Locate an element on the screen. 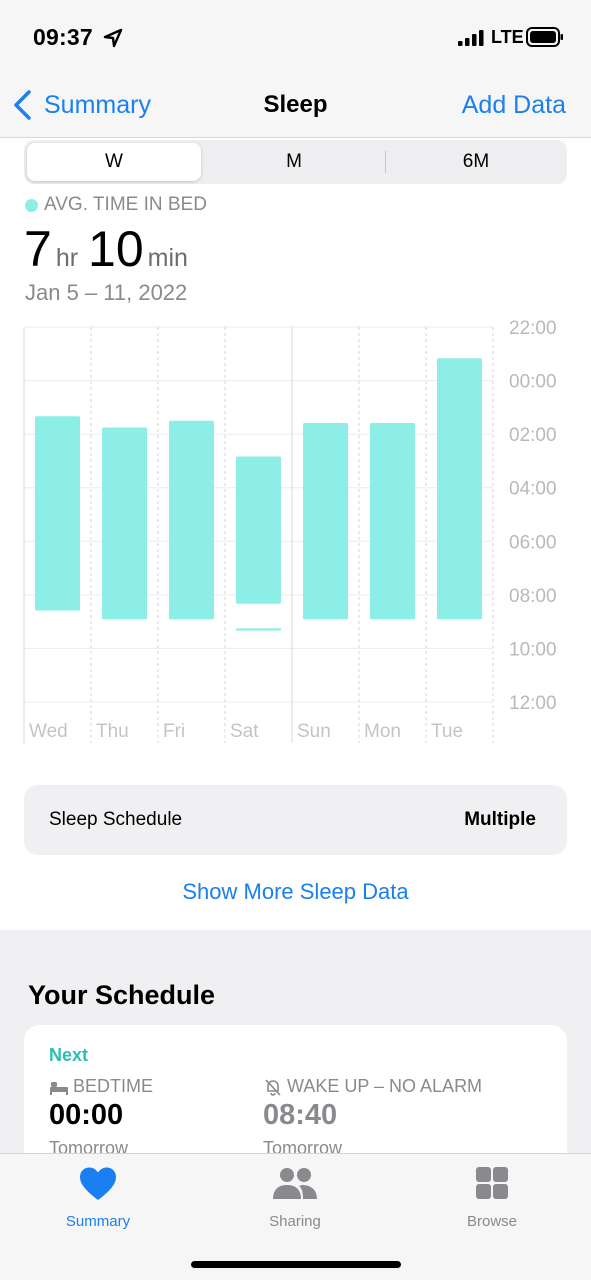 The image size is (591, 1280). status-bar: 09:37 LTE is located at coordinates (295, 38).